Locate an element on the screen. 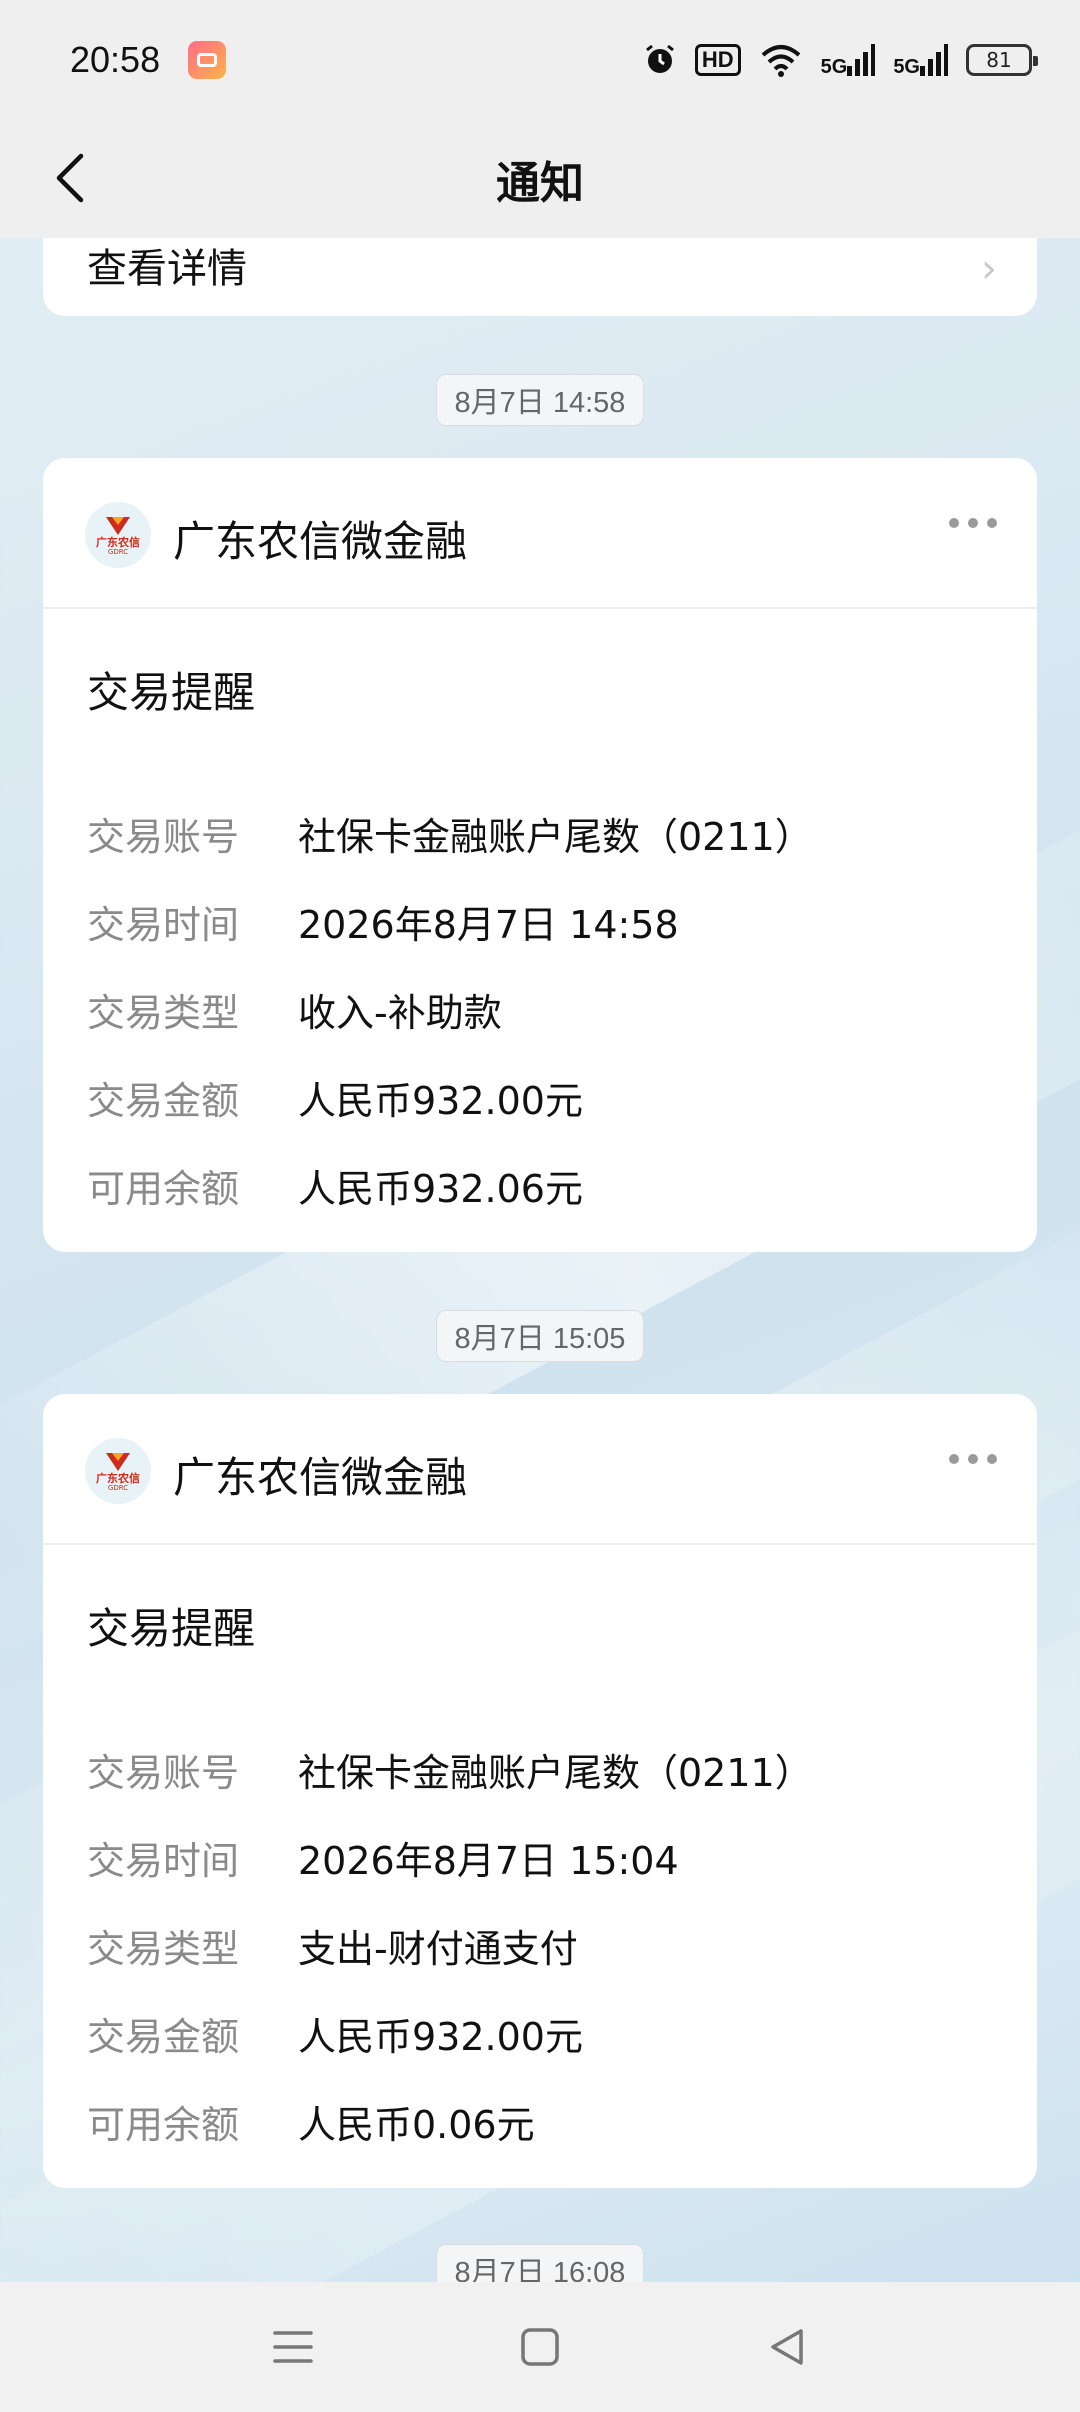 The width and height of the screenshot is (1080, 2412). detail-row: 交易时间 2026年8月7日 14:58 is located at coordinates (540, 921).